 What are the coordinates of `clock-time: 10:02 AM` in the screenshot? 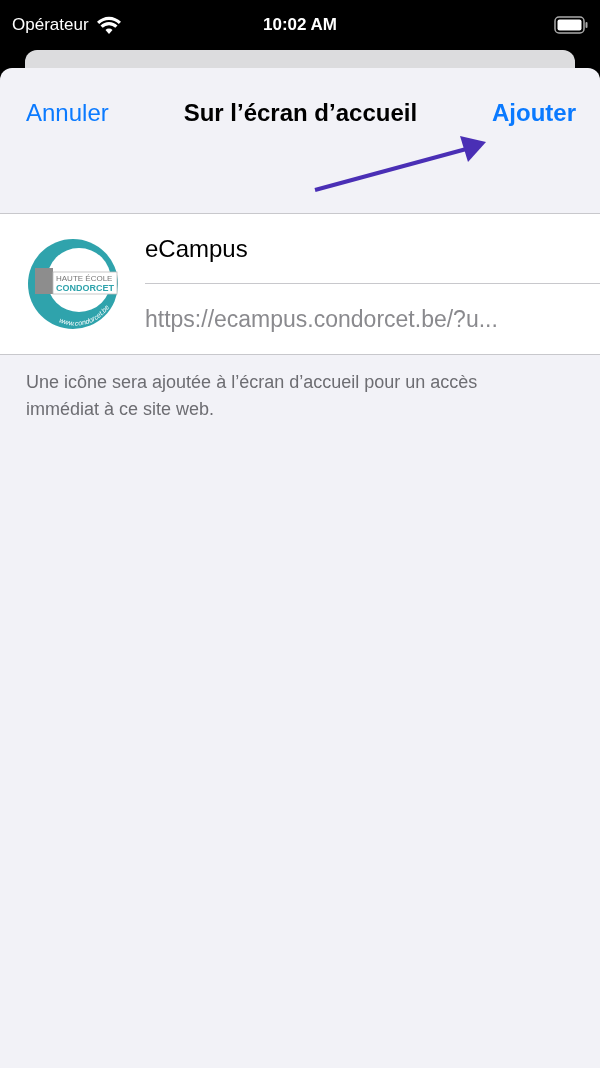 It's located at (300, 25).